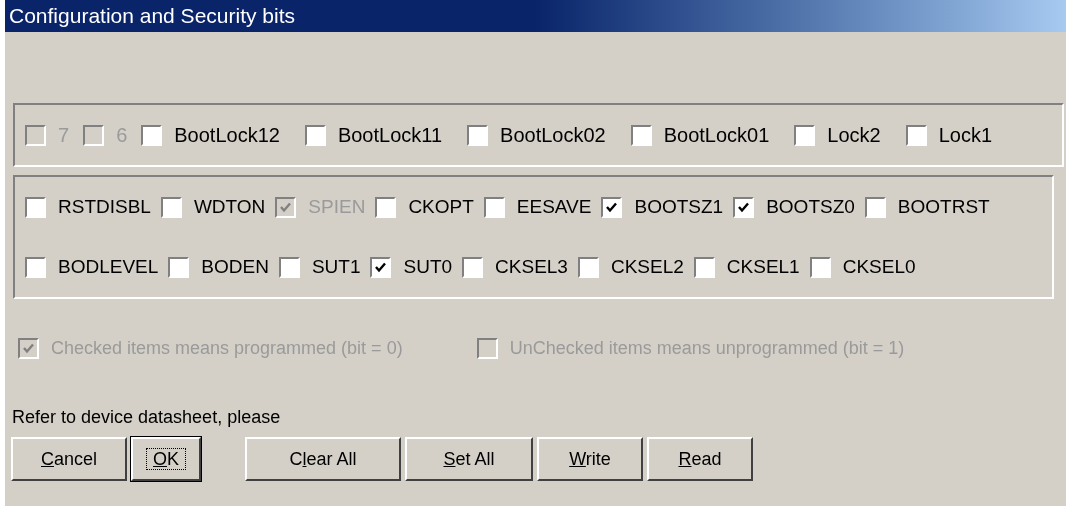 Image resolution: width=1066 pixels, height=506 pixels. Describe the element at coordinates (469, 459) in the screenshot. I see `dialog-button: Set All` at that location.